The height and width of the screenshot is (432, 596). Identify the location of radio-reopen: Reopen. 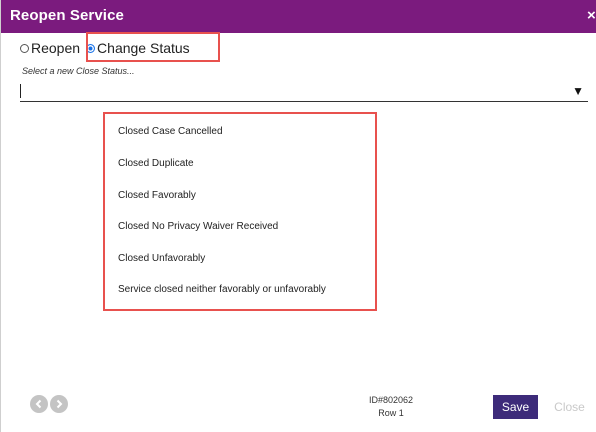
(50, 48).